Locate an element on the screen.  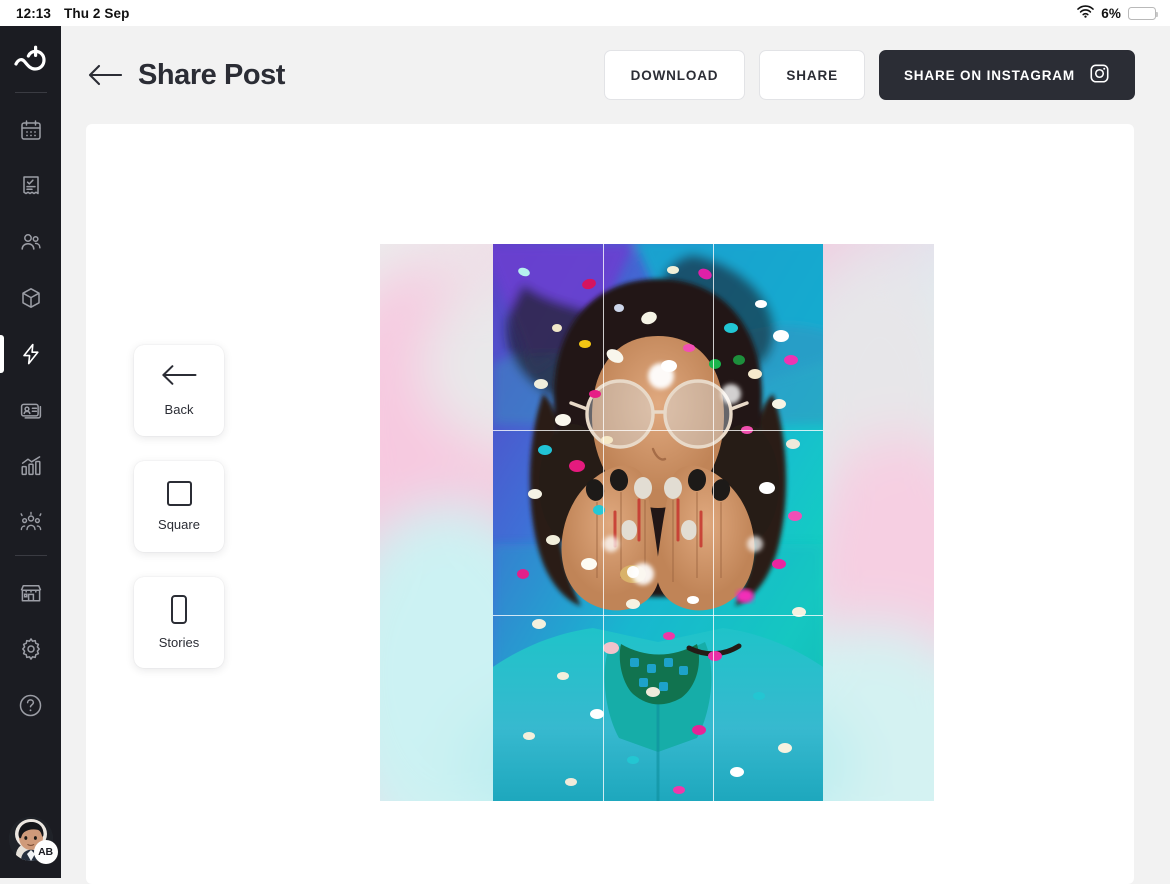
sidebar-item-staff is located at coordinates (30, 522).